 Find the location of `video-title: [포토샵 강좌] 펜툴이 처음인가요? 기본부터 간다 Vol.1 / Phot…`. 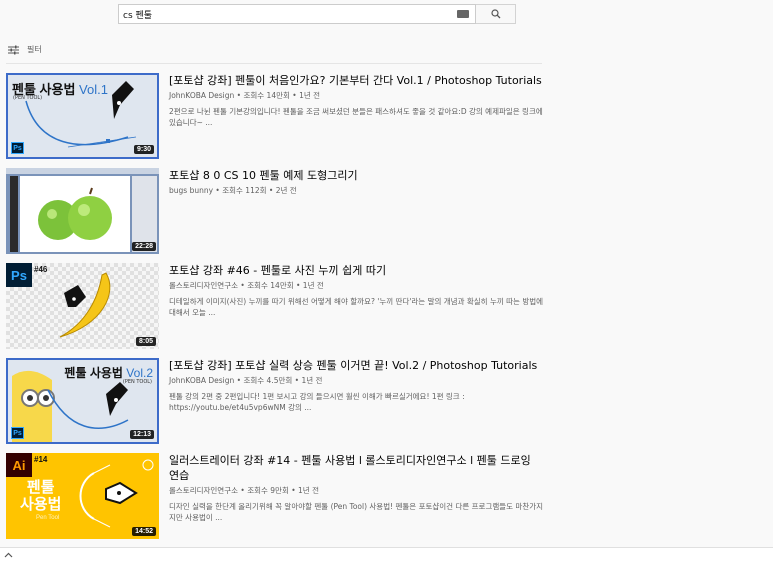

video-title: [포토샵 강좌] 펜툴이 처음인가요? 기본부터 간다 Vol.1 / Phot… is located at coordinates (356, 80).